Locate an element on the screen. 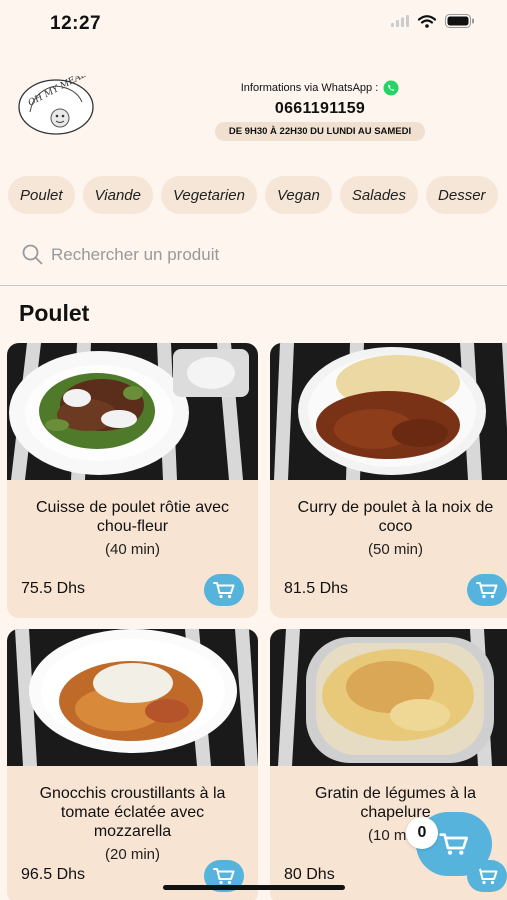 The height and width of the screenshot is (900, 507). signal-icon is located at coordinates (400, 21).